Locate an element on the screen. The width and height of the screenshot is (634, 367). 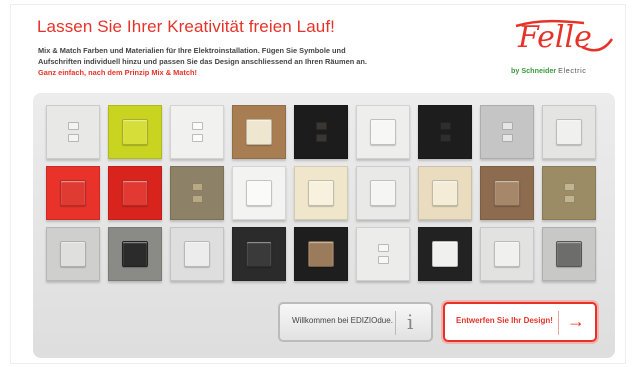
info-icon: i is located at coordinates (410, 322).